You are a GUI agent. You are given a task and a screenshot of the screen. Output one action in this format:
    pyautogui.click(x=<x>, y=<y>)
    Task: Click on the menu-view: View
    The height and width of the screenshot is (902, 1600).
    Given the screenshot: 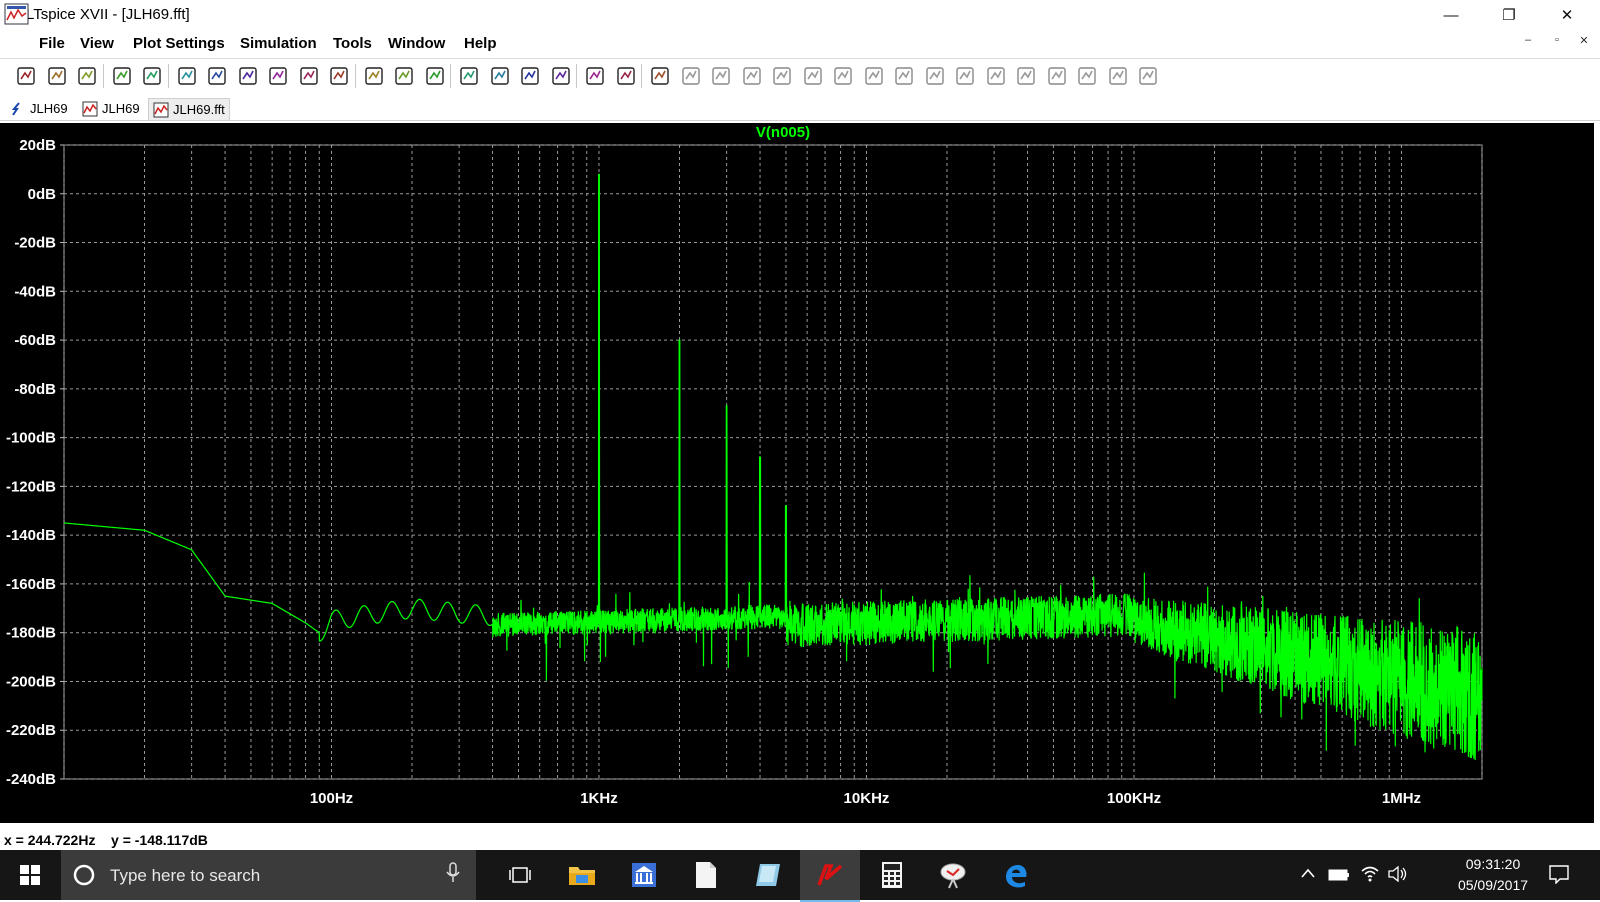 What is the action you would take?
    pyautogui.click(x=97, y=43)
    